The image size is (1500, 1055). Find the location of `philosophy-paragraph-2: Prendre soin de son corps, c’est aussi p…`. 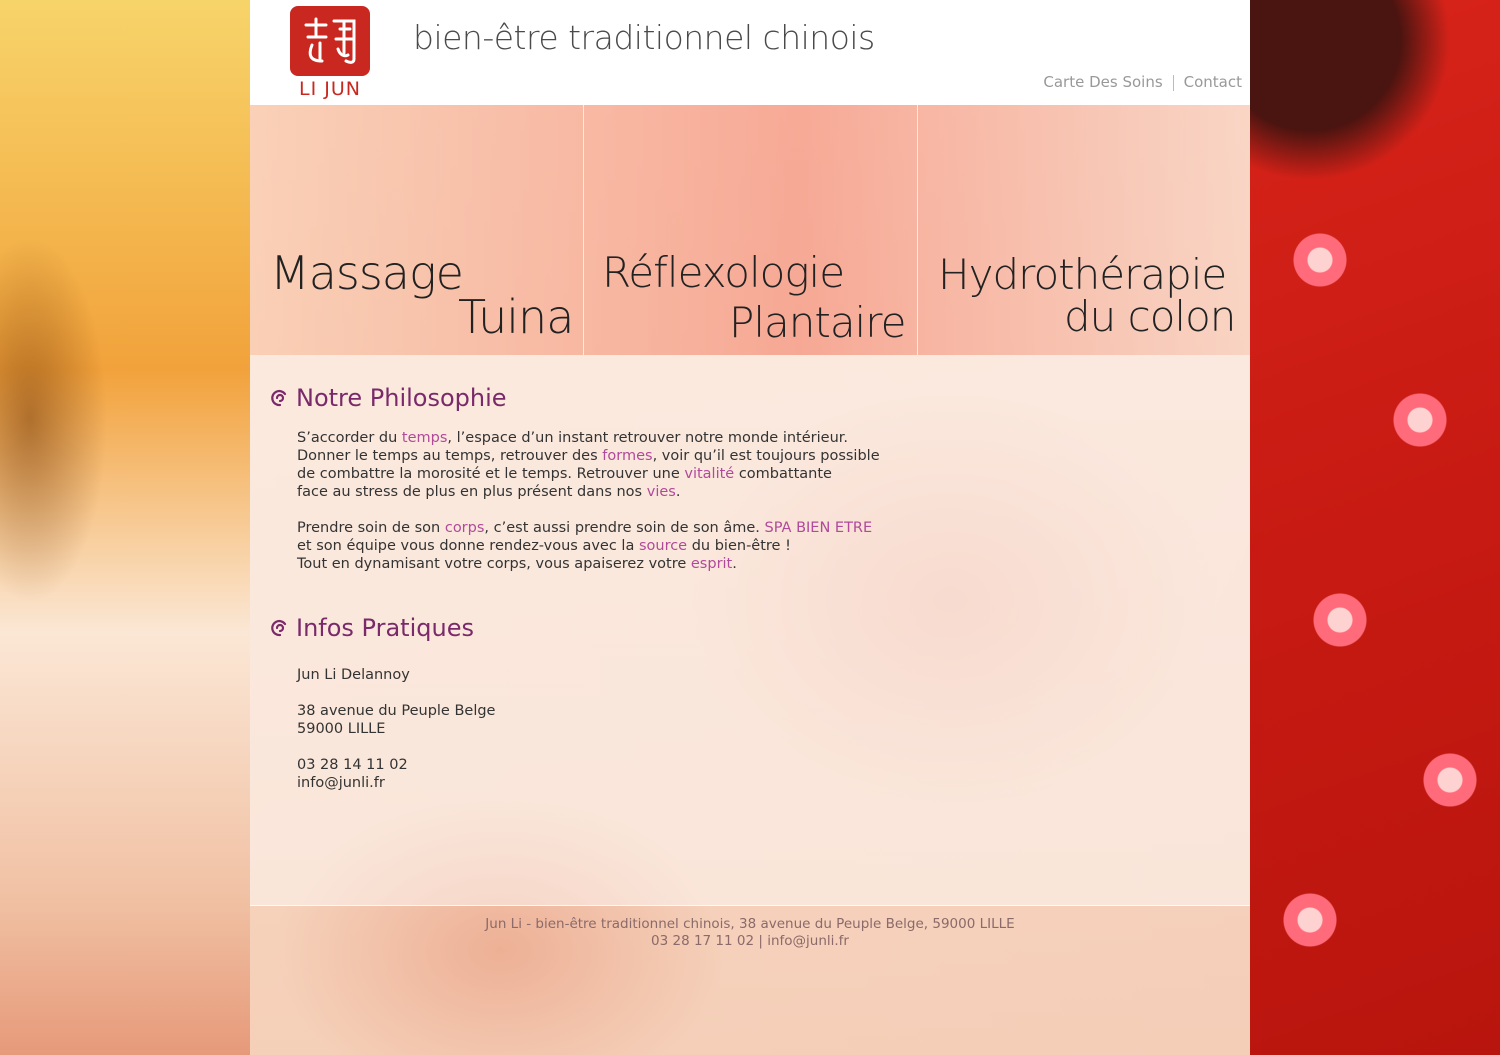

philosophy-paragraph-2: Prendre soin de son corps, c’est aussi p… is located at coordinates (597, 546).